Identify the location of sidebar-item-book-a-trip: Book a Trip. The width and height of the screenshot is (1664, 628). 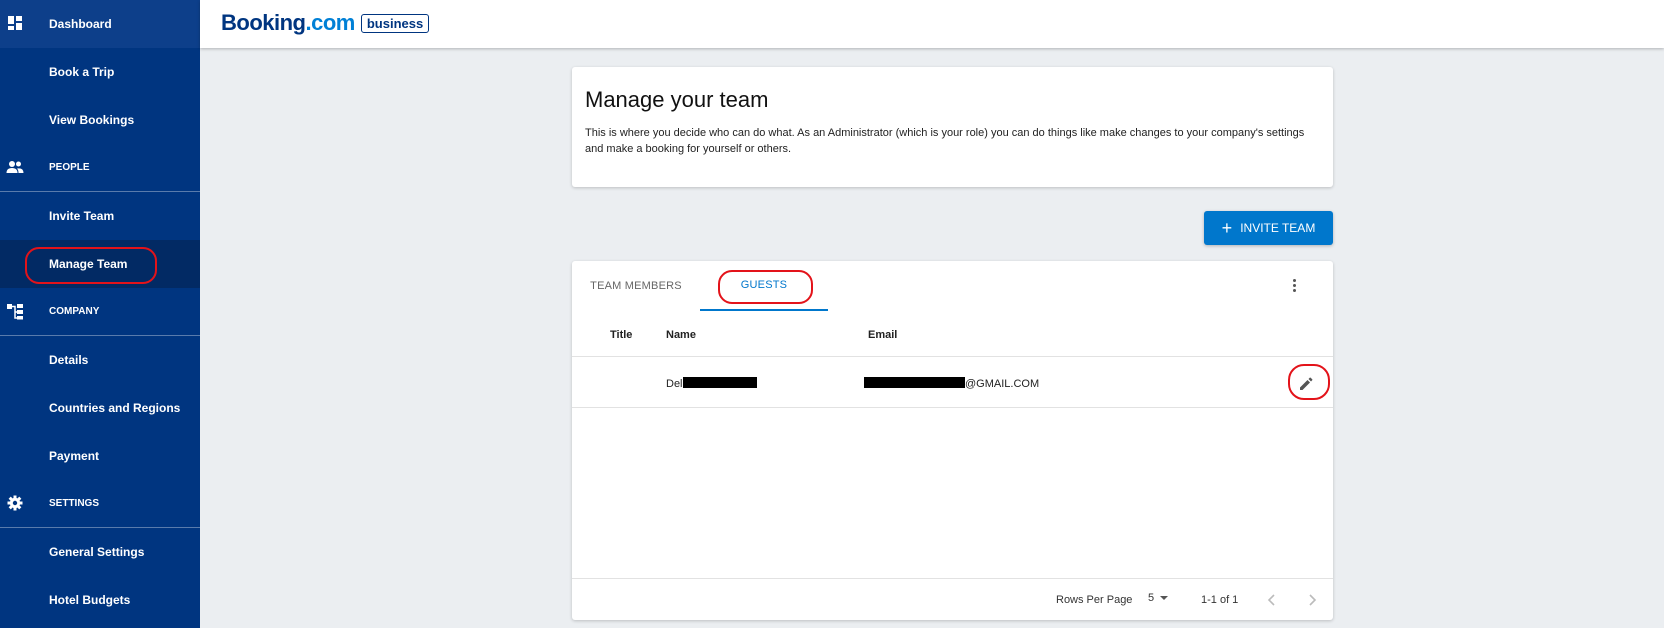
(100, 72).